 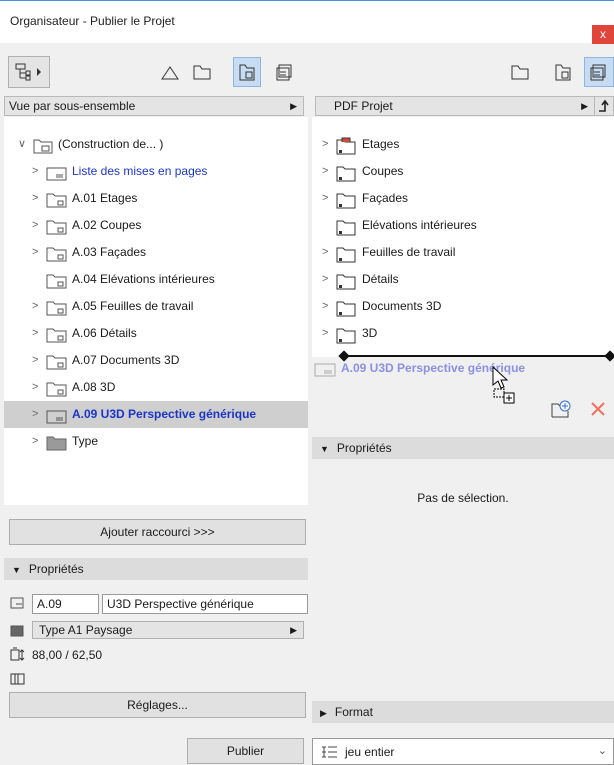 I want to click on drag-ghost-layout-icon, so click(x=326, y=370).